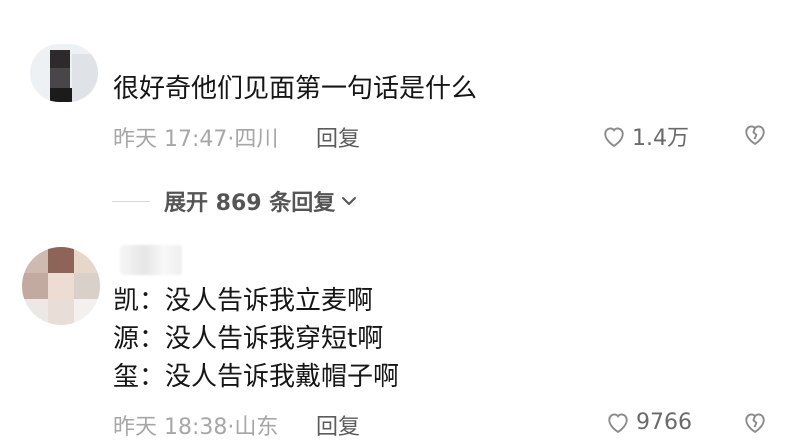 This screenshot has width=800, height=448. I want to click on comment-time-location: 昨天 18:38·山东, so click(196, 427).